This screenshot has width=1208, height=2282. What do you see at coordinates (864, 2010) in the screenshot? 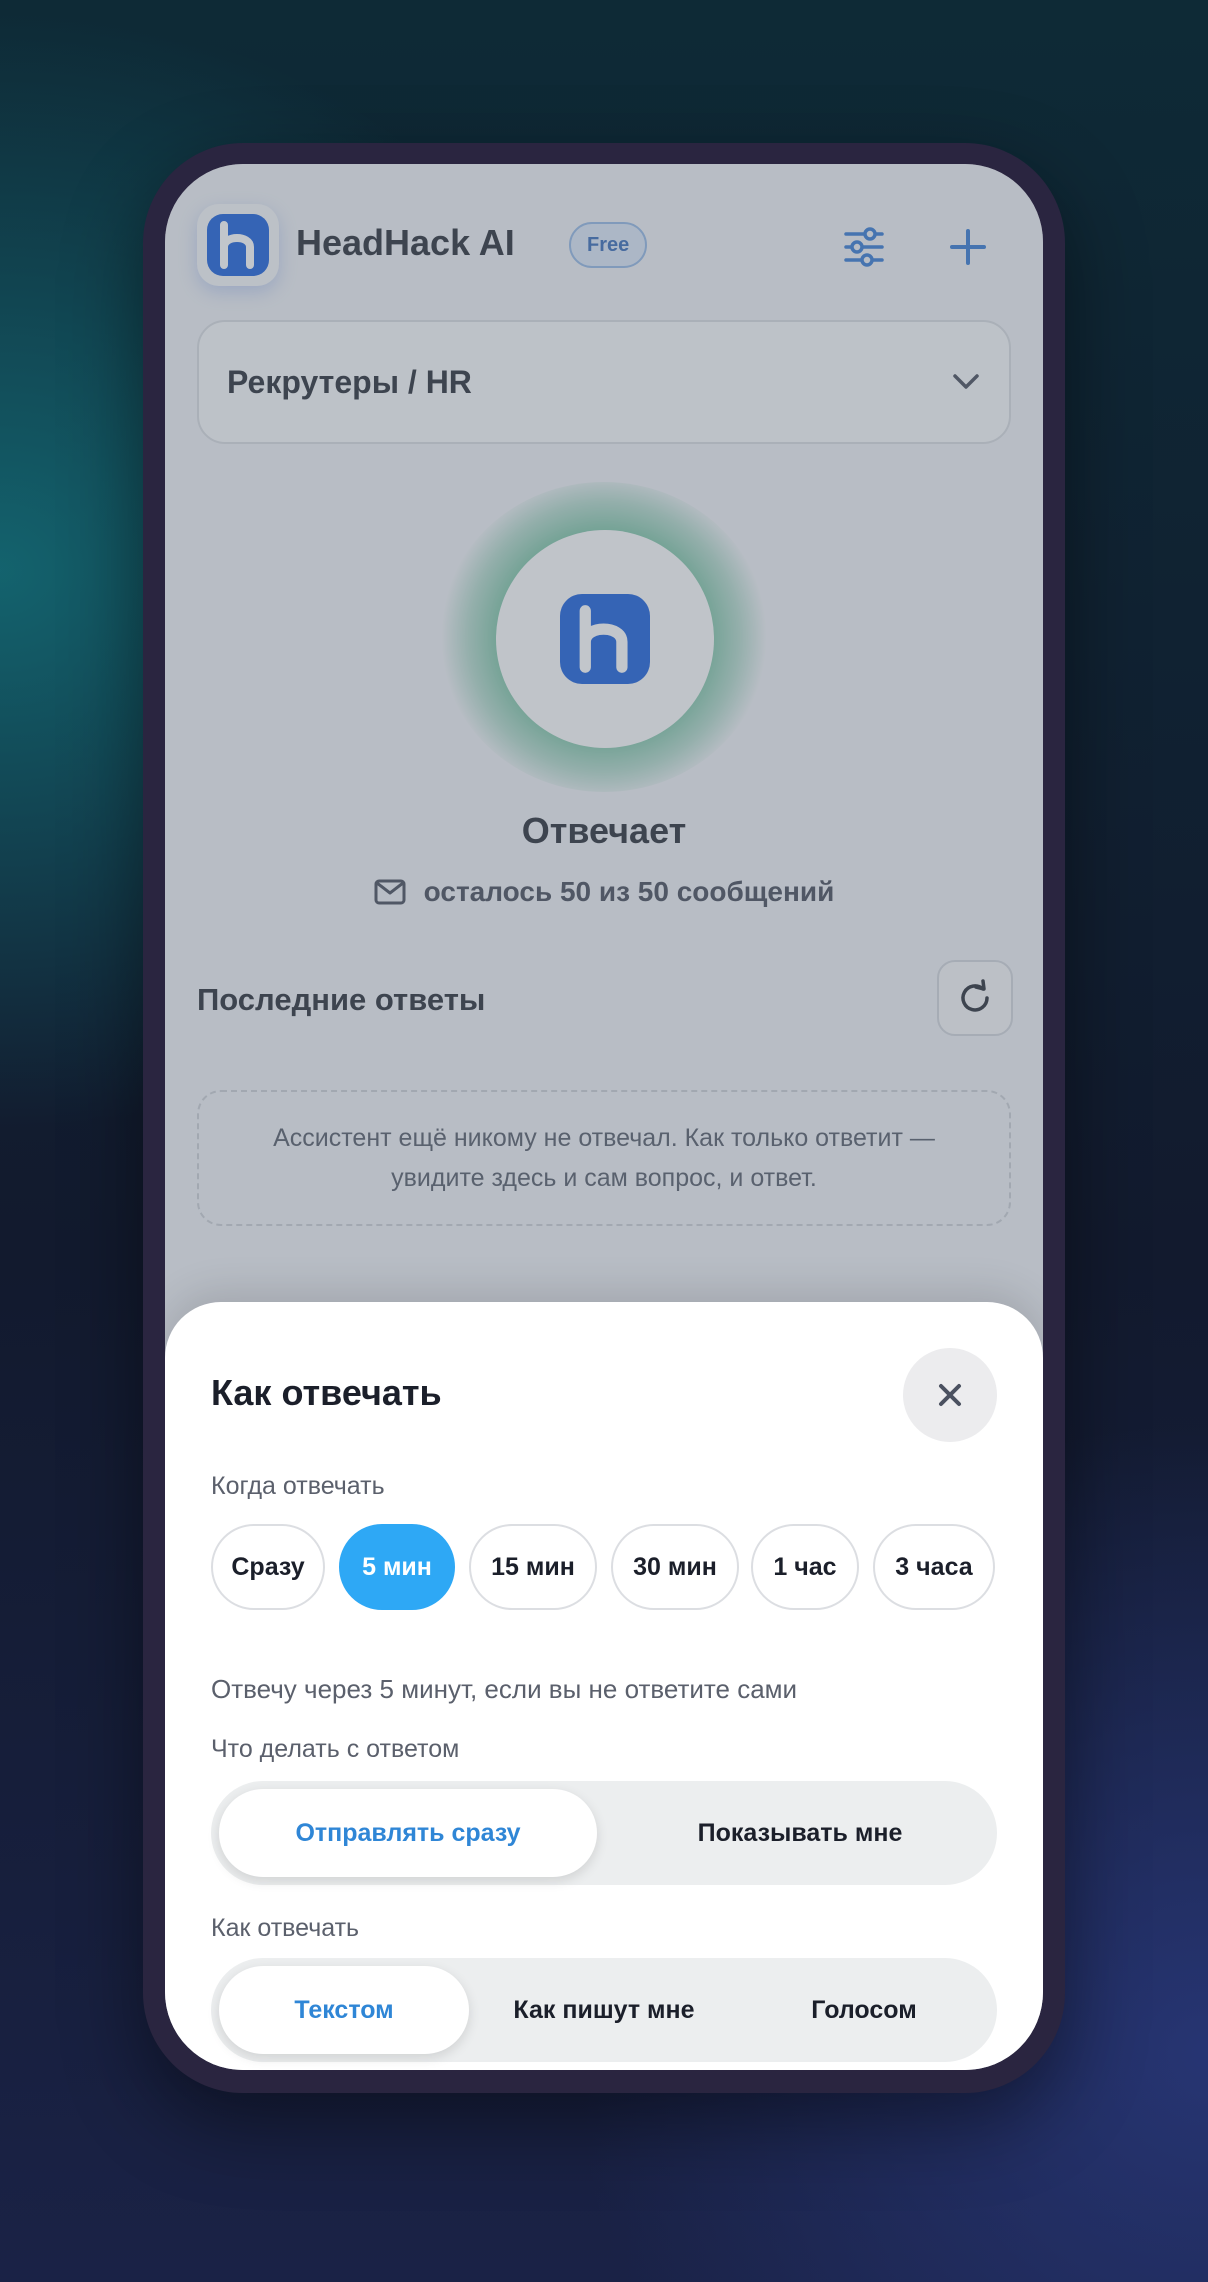
I see `style-option-voice: Голосом` at bounding box center [864, 2010].